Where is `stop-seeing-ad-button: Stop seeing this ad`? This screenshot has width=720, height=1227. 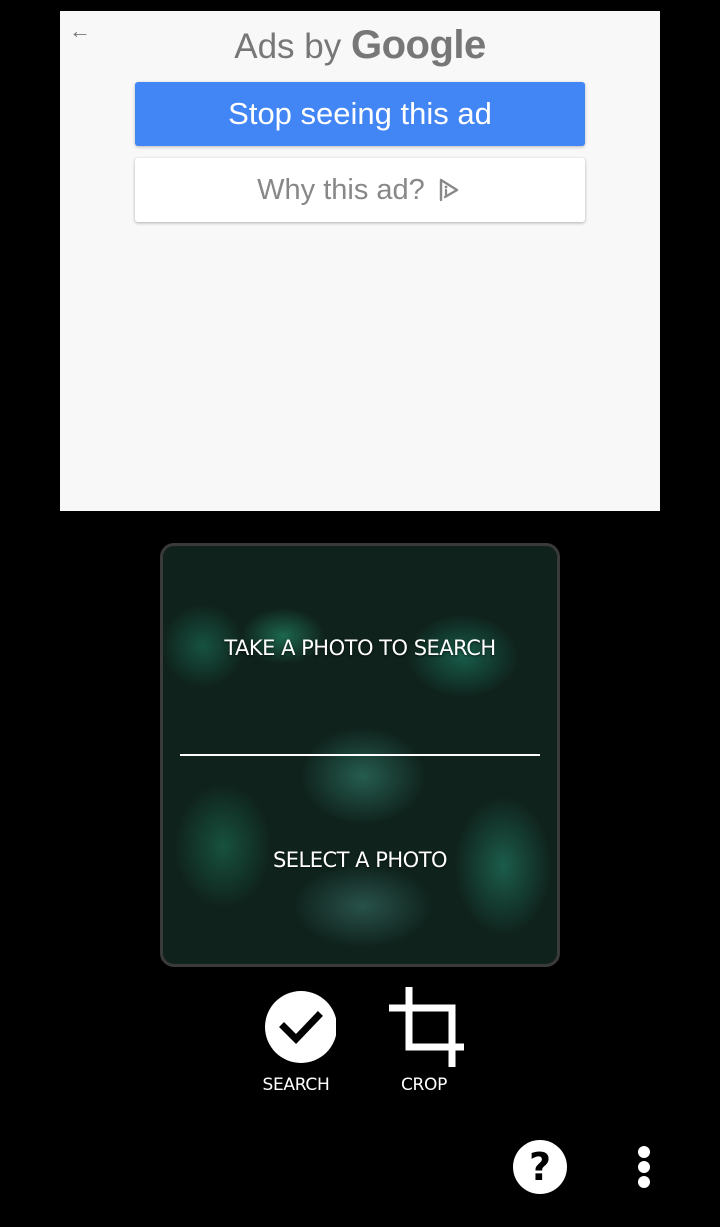
stop-seeing-ad-button: Stop seeing this ad is located at coordinates (360, 114).